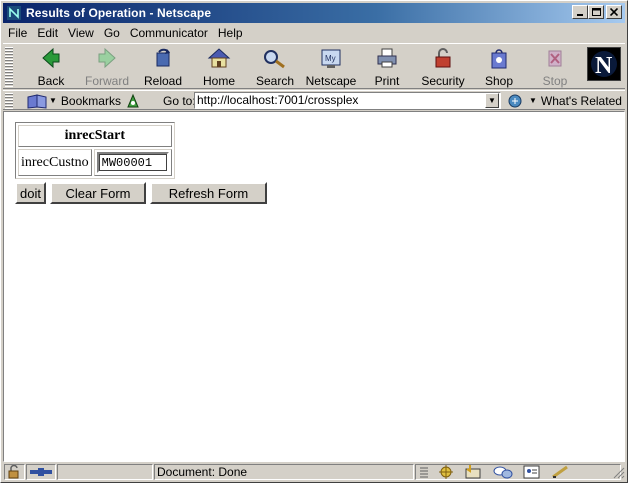  What do you see at coordinates (492, 100) in the screenshot?
I see `url-history-dropdown: ▼` at bounding box center [492, 100].